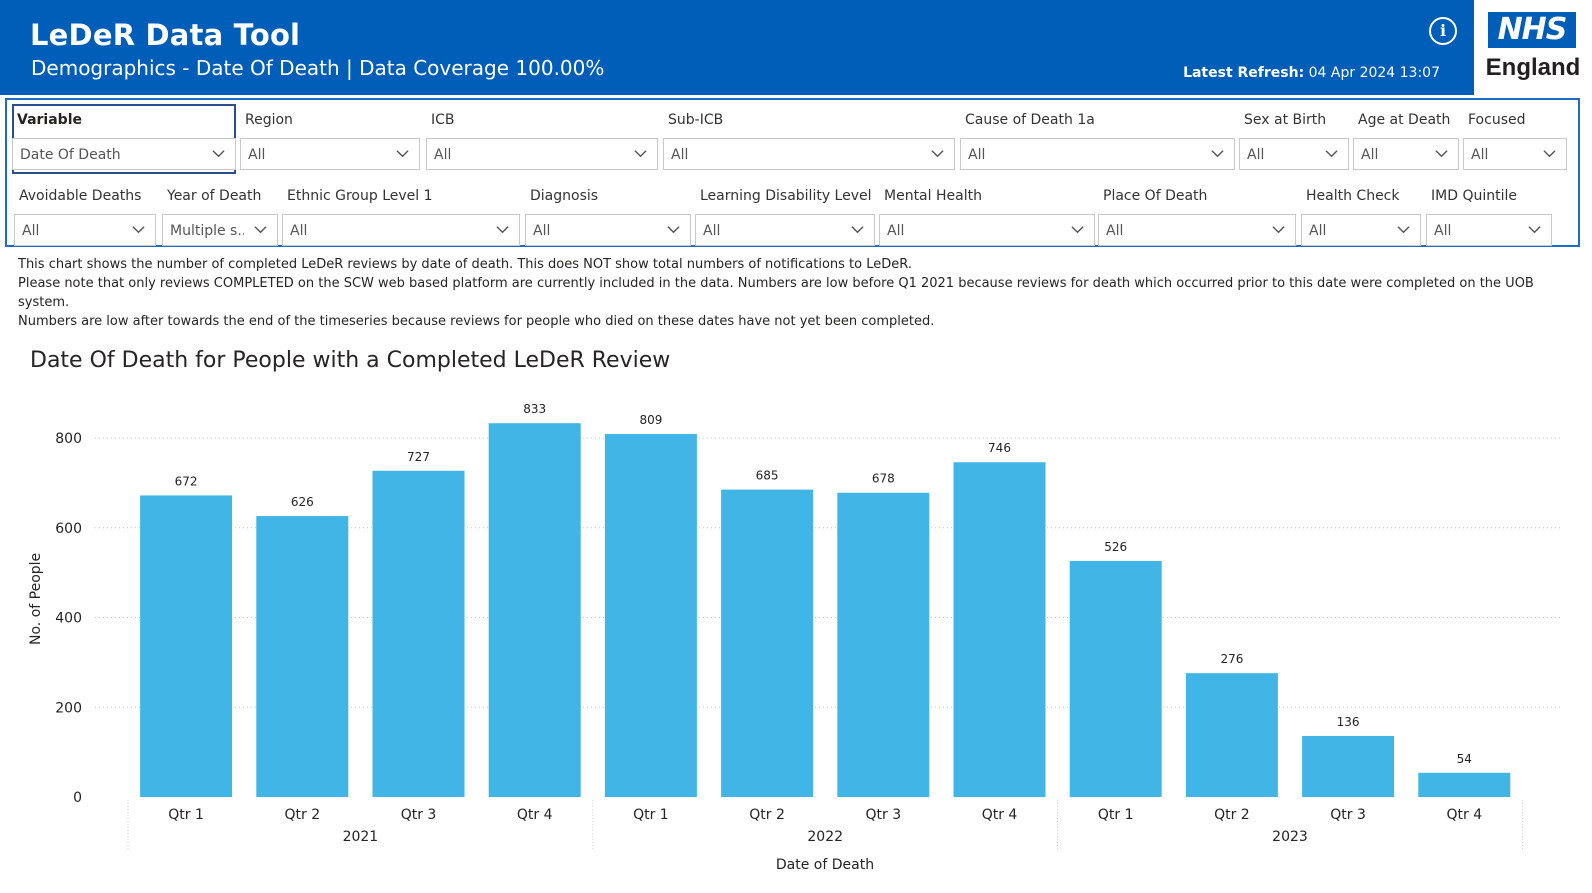 Image resolution: width=1592 pixels, height=893 pixels. Describe the element at coordinates (1497, 120) in the screenshot. I see `slicer-label: Focused` at that location.